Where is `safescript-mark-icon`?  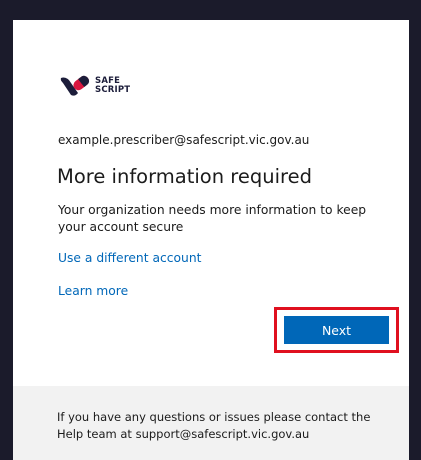
safescript-mark-icon is located at coordinates (75, 85).